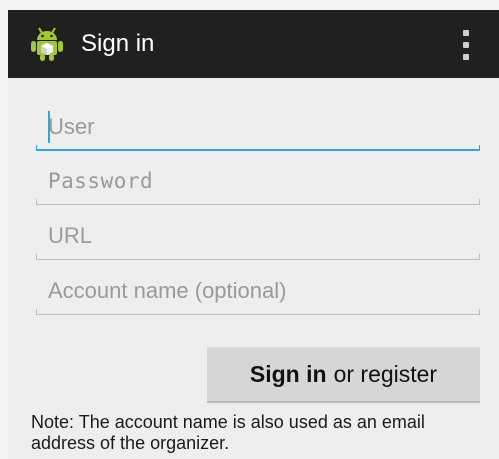  What do you see at coordinates (253, 44) in the screenshot?
I see `action-bar: Sign in` at bounding box center [253, 44].